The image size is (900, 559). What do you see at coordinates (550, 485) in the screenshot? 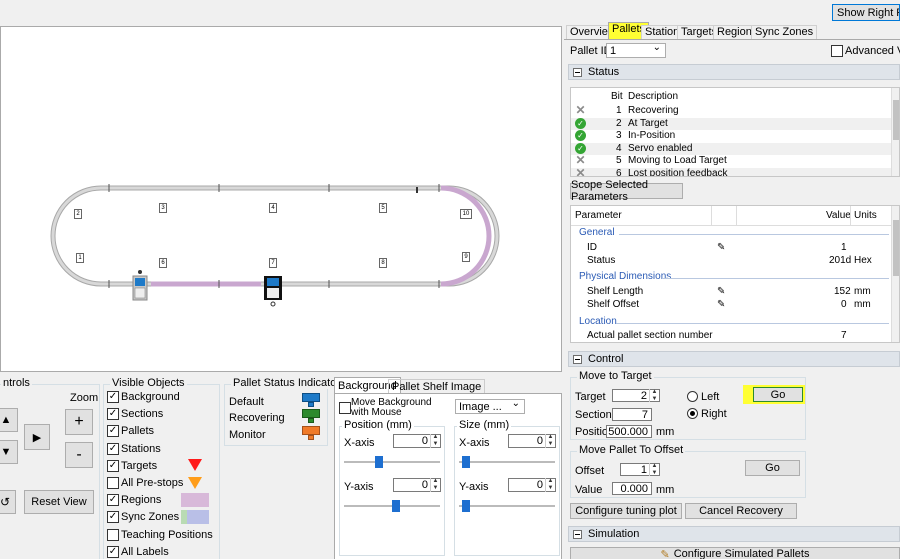
I see `size-y-spin: ▲ ▼` at bounding box center [550, 485].